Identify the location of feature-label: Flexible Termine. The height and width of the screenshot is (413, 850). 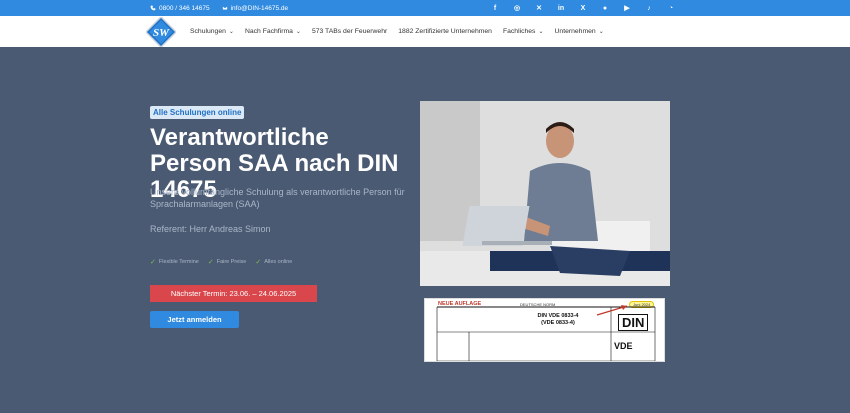
(178, 262).